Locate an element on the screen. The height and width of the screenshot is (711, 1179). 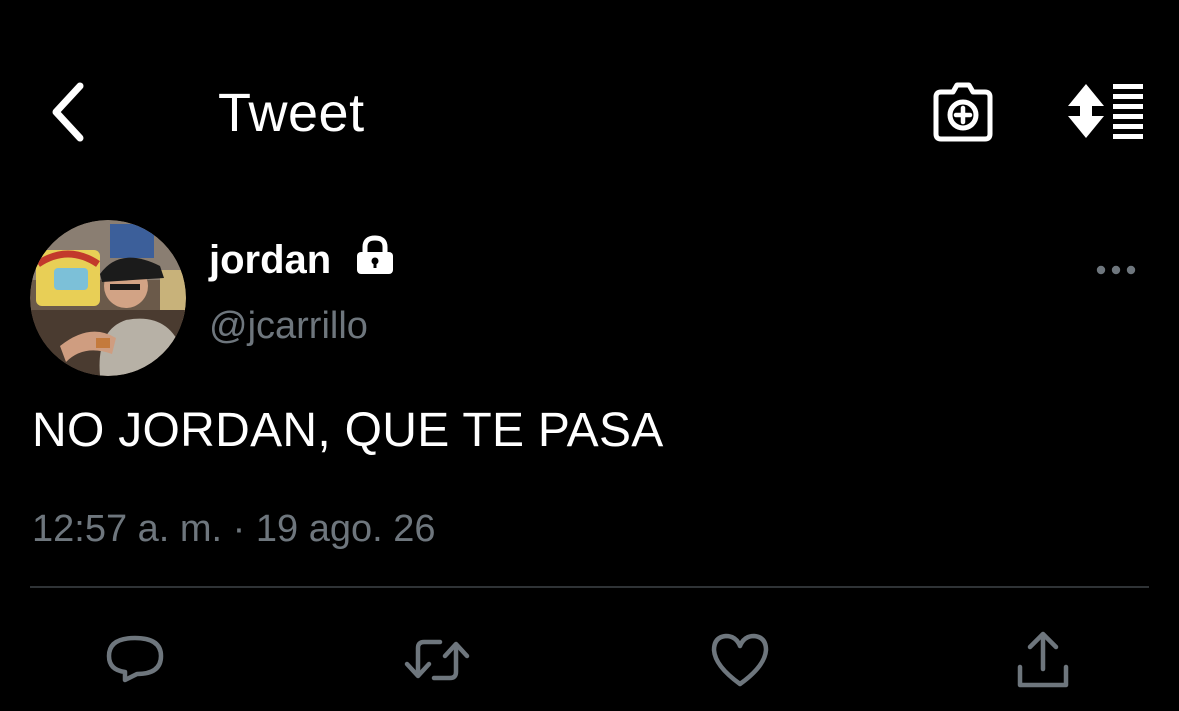
tweet-text: NO JORDAN, QUE TE PASA is located at coordinates (348, 430).